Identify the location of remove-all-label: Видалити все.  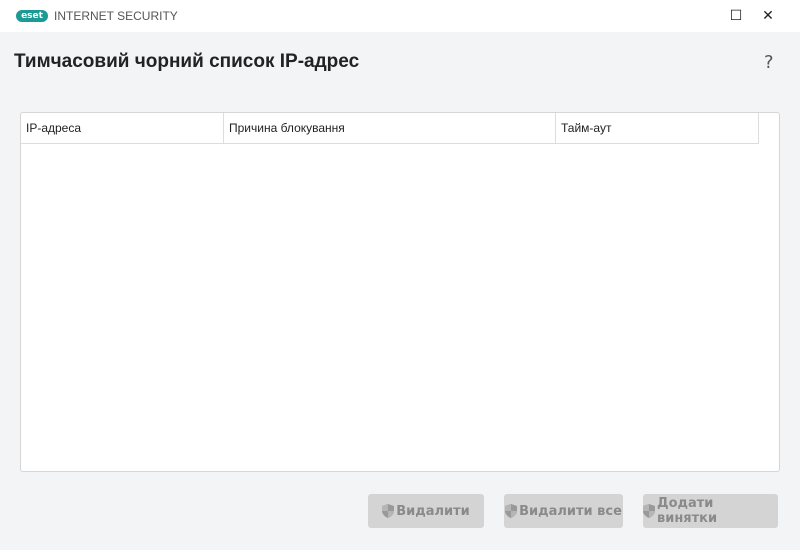
(570, 511).